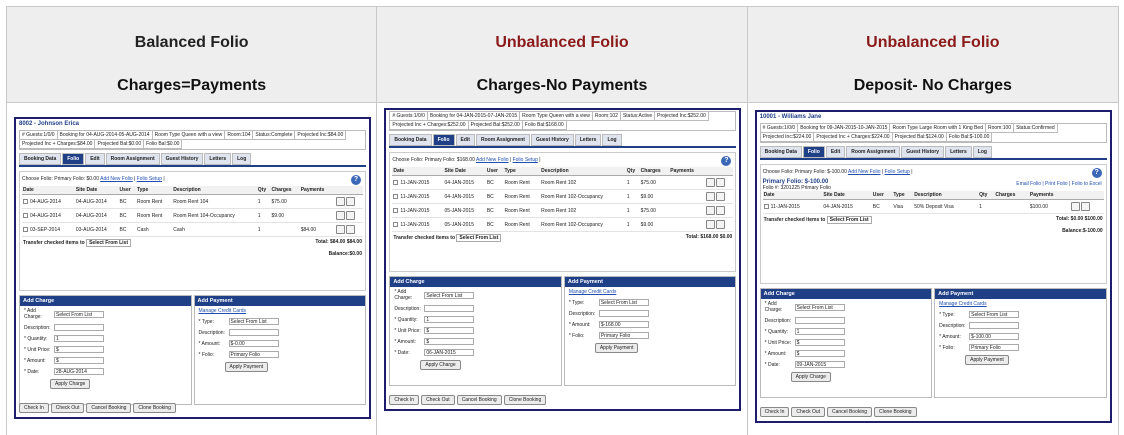  I want to click on field-input: $-100.00, so click(994, 336).